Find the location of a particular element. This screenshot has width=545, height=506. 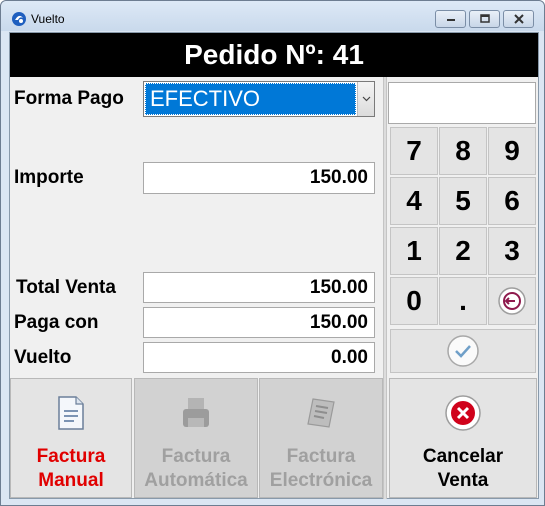

paga-con-field: 150.00 is located at coordinates (259, 322).